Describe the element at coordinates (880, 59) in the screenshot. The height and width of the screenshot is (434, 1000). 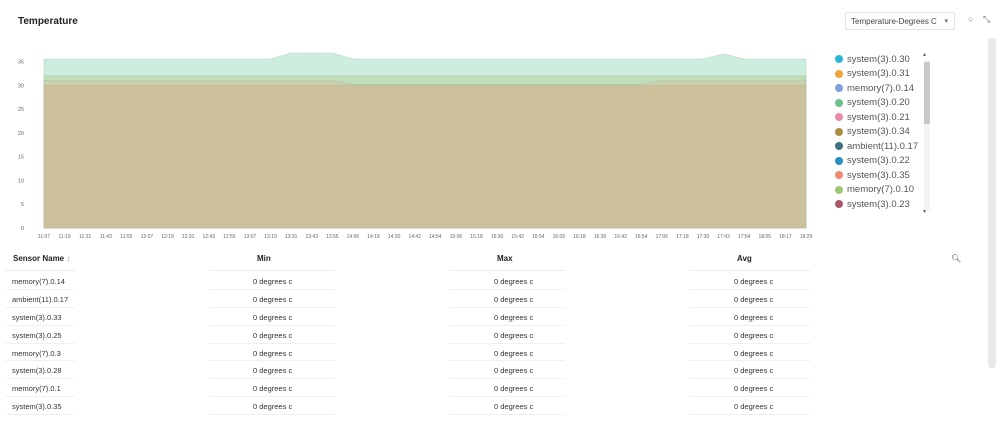
I see `legend-item: system(3).0.30` at that location.